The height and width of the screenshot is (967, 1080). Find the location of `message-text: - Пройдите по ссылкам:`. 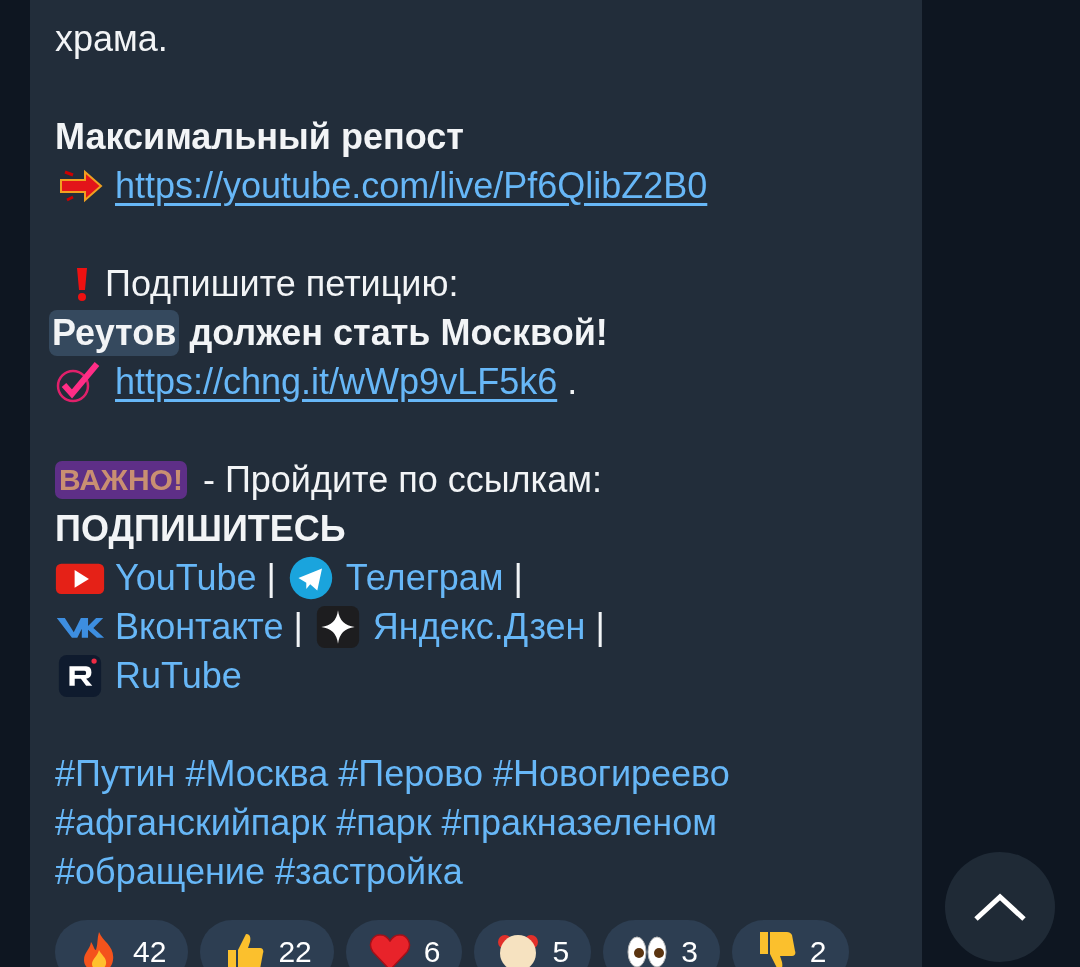

message-text: - Пройдите по ссылкам: is located at coordinates (402, 479).